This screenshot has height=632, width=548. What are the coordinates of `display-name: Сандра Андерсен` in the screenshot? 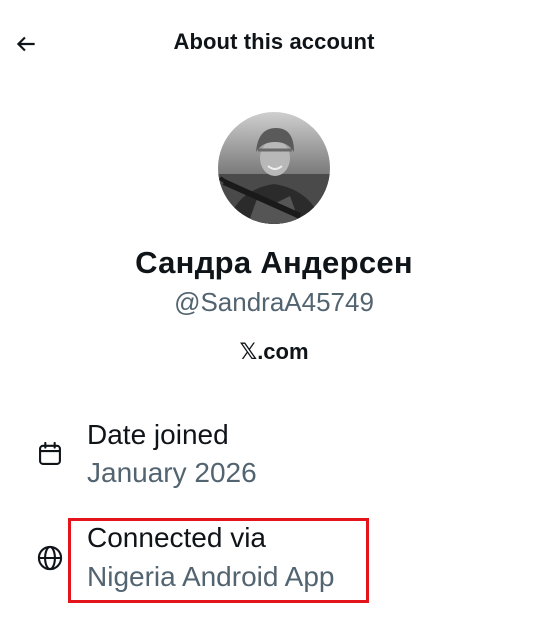 It's located at (274, 262).